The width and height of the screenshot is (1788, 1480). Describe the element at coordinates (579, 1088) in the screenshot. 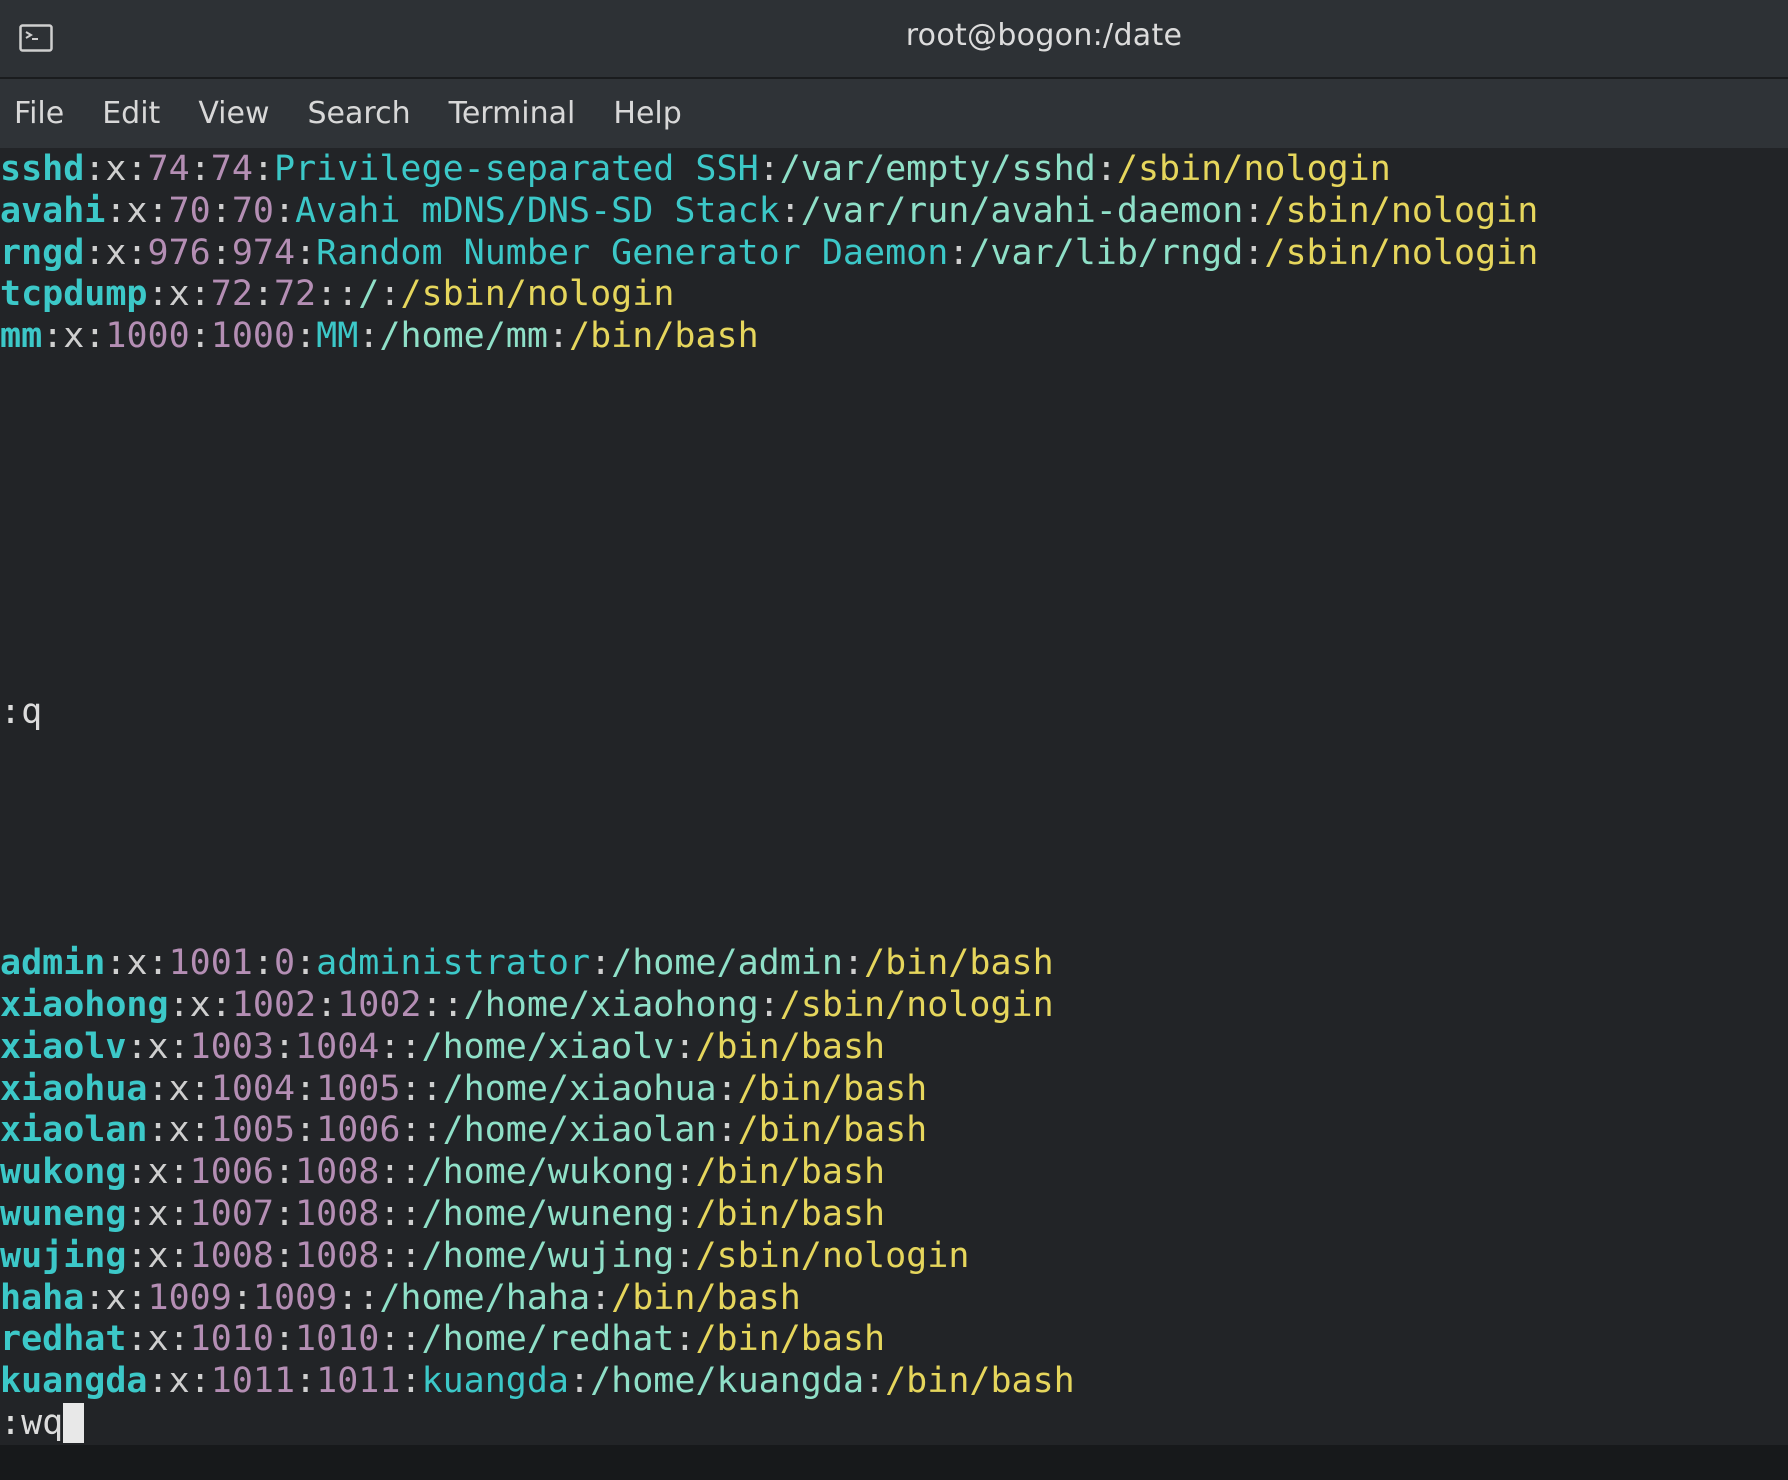

I see `entry-home: /home/xiaohua` at that location.